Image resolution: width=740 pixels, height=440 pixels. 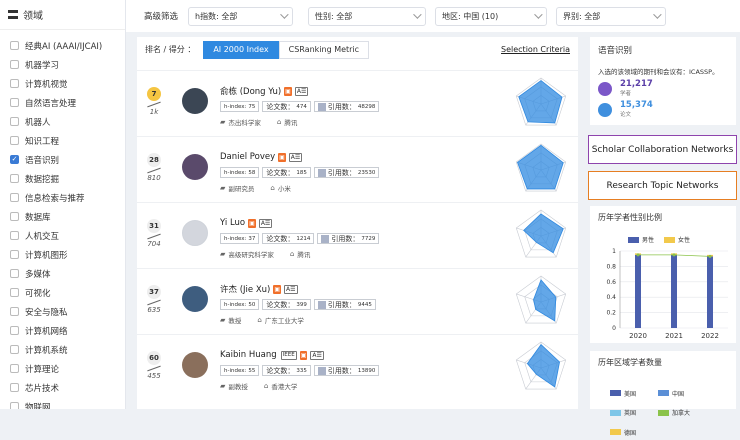 What do you see at coordinates (611, 16) in the screenshot?
I see `field-select: 界别: 全部` at bounding box center [611, 16].